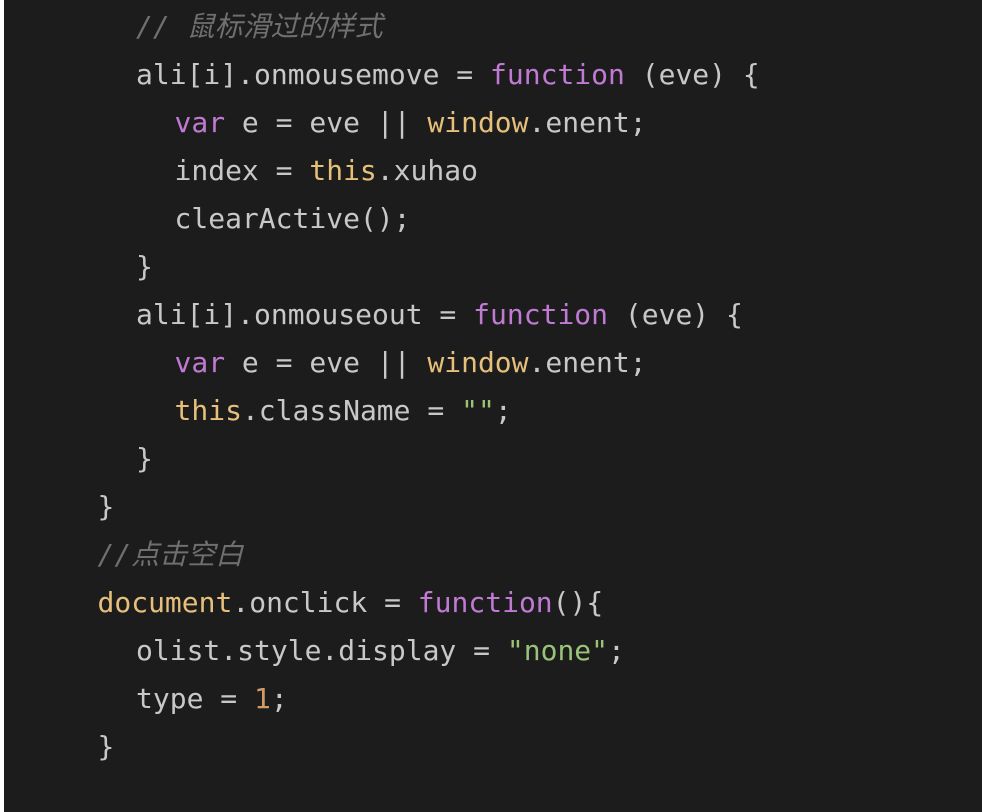  What do you see at coordinates (262, 698) in the screenshot?
I see `code-token-num: 1` at bounding box center [262, 698].